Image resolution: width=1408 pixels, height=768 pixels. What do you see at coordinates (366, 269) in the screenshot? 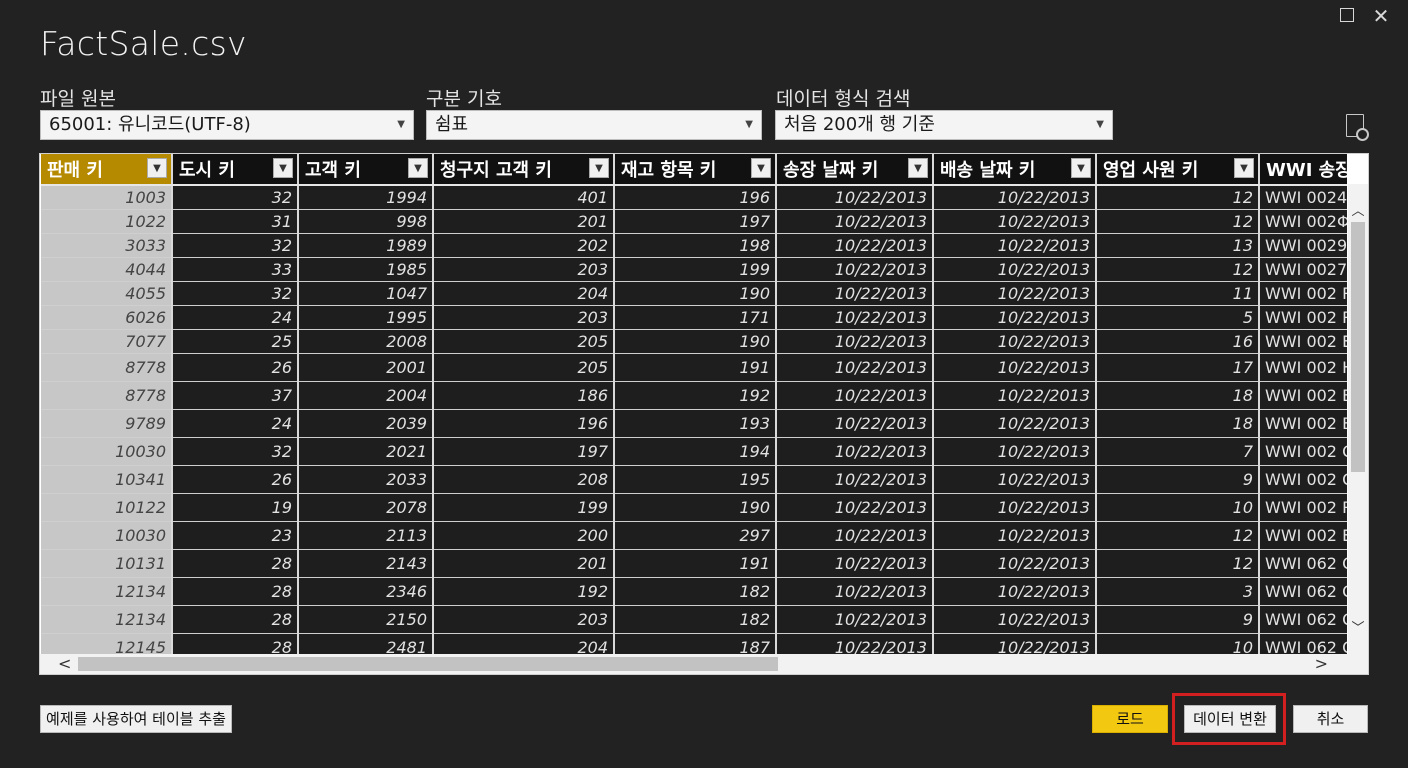
I see `table-cell: 1985` at bounding box center [366, 269].